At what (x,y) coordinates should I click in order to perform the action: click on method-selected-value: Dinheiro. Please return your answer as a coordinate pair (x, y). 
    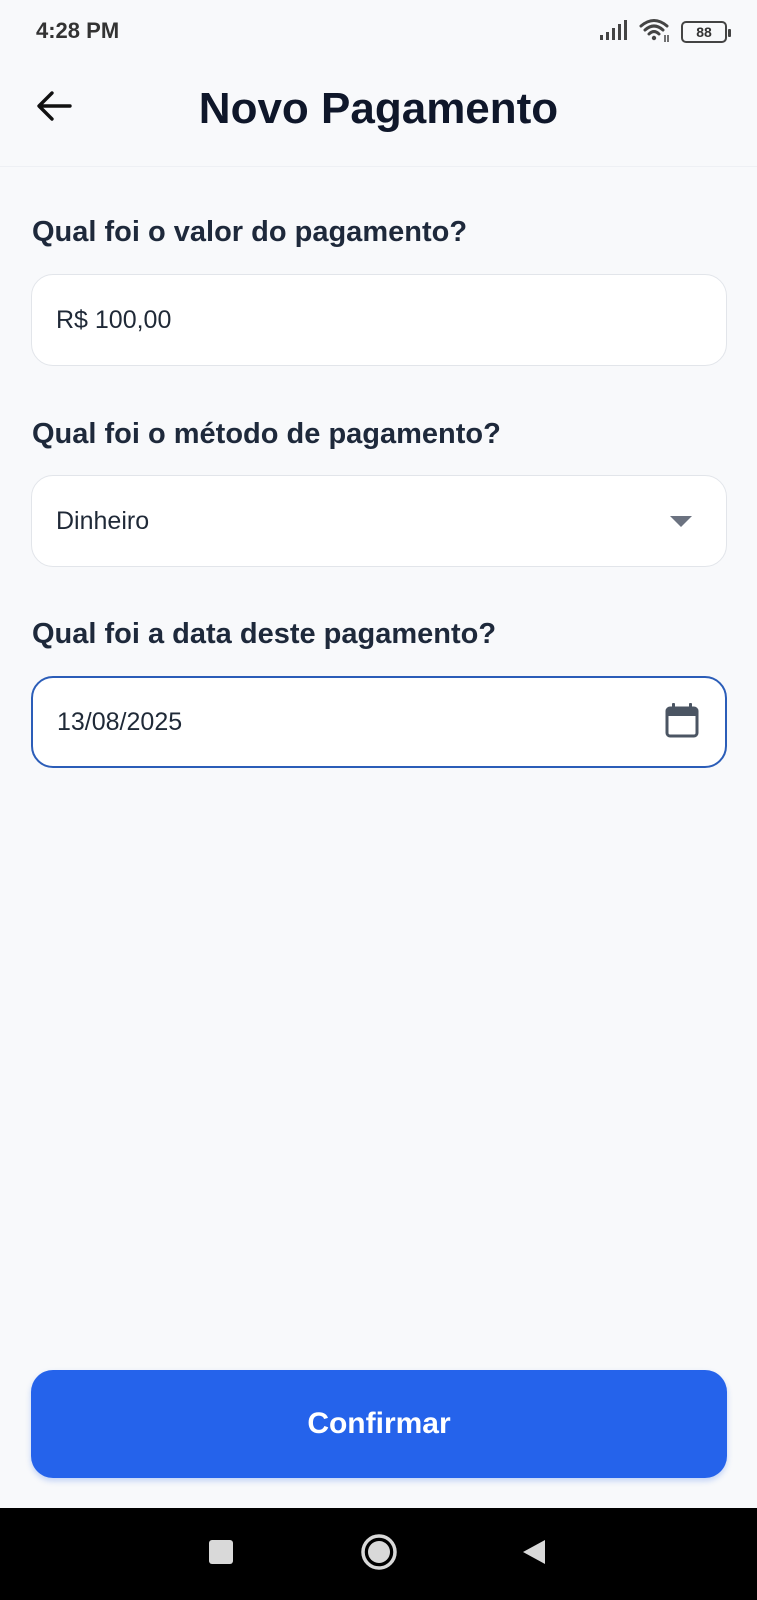
    Looking at the image, I should click on (103, 520).